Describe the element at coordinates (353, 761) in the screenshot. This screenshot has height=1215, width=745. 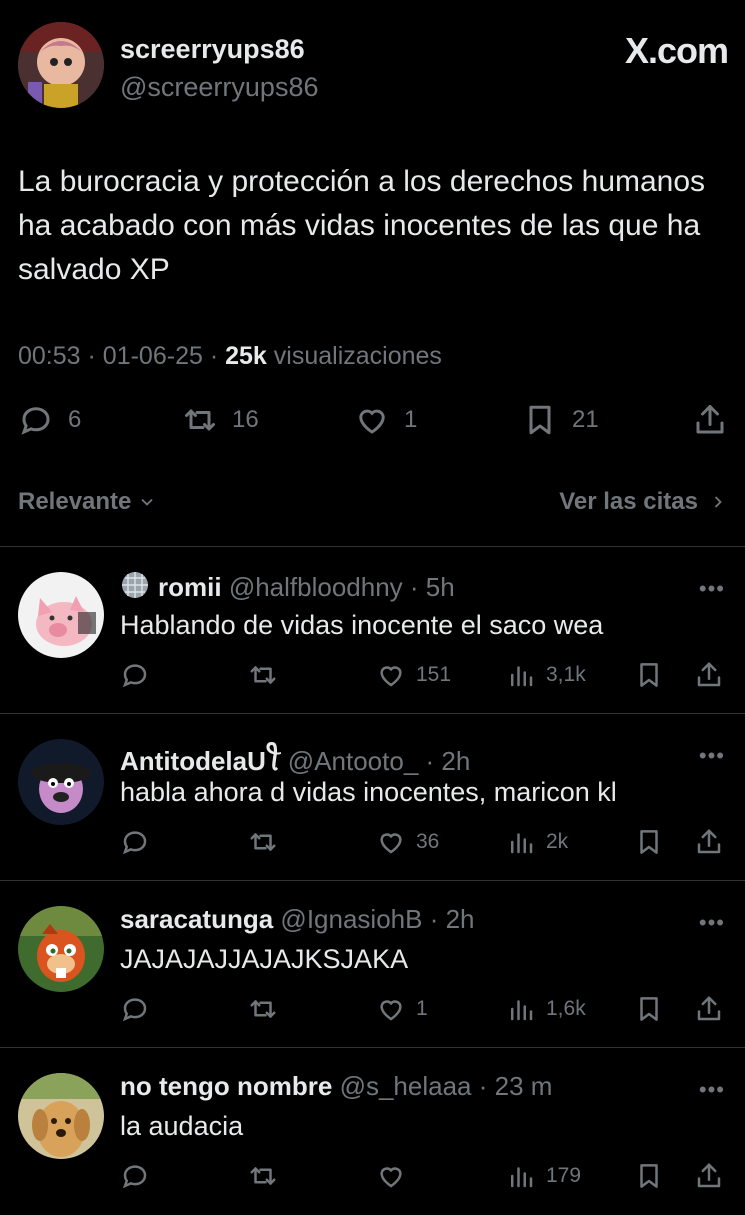
I see `reply-author-handle: @Antooto_` at that location.